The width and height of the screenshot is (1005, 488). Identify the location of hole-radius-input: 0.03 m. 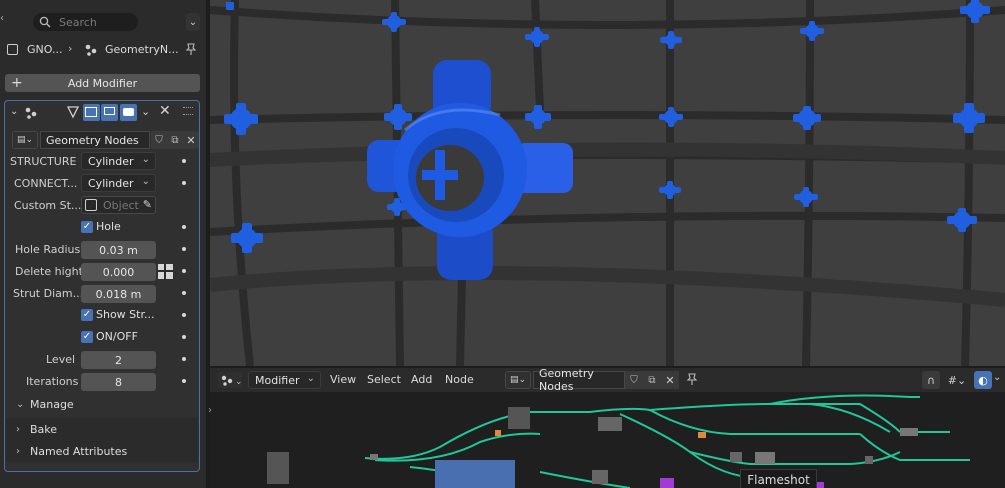
(118, 250).